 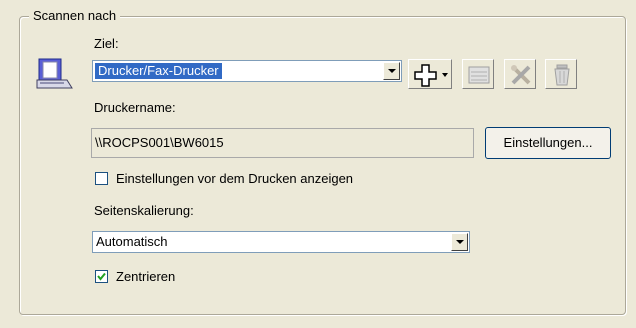 I want to click on page-scaling-dropdown: Automatisch, so click(x=281, y=242).